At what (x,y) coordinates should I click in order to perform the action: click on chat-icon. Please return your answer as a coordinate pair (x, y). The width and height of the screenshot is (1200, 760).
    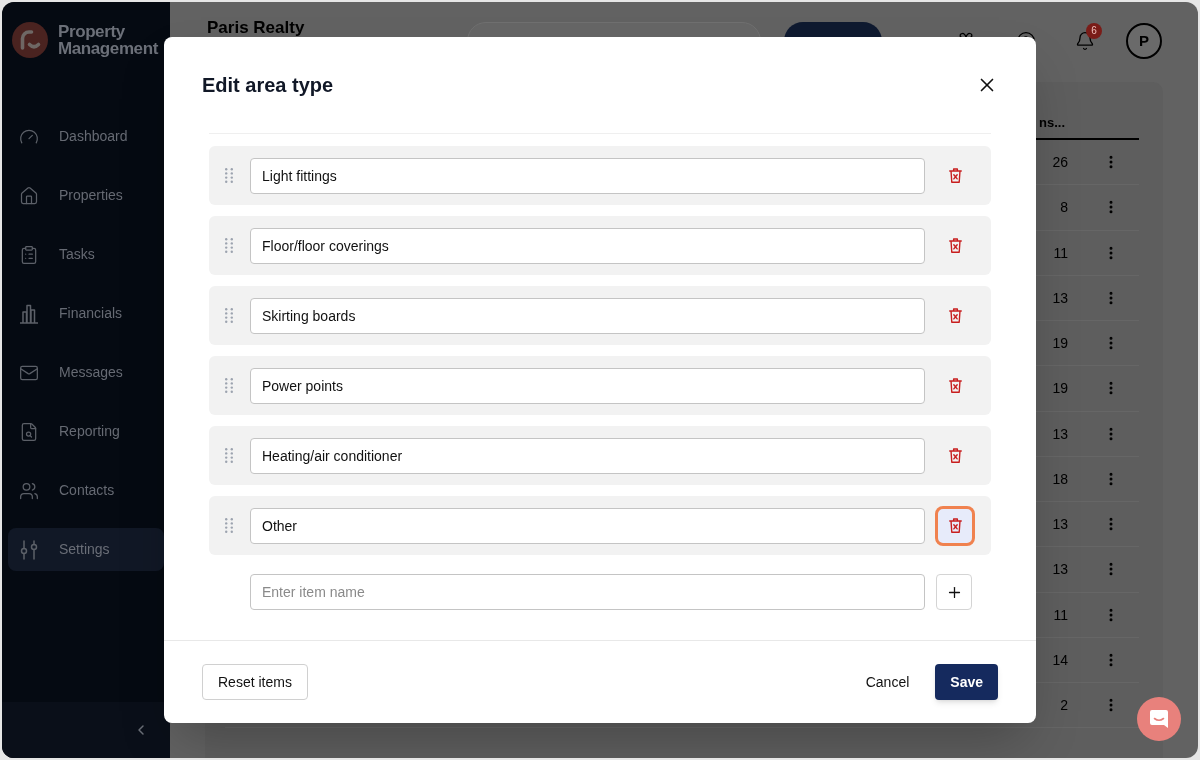
    Looking at the image, I should click on (1159, 719).